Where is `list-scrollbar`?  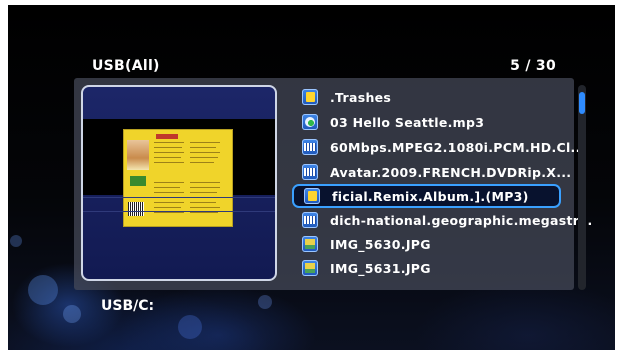 list-scrollbar is located at coordinates (582, 187).